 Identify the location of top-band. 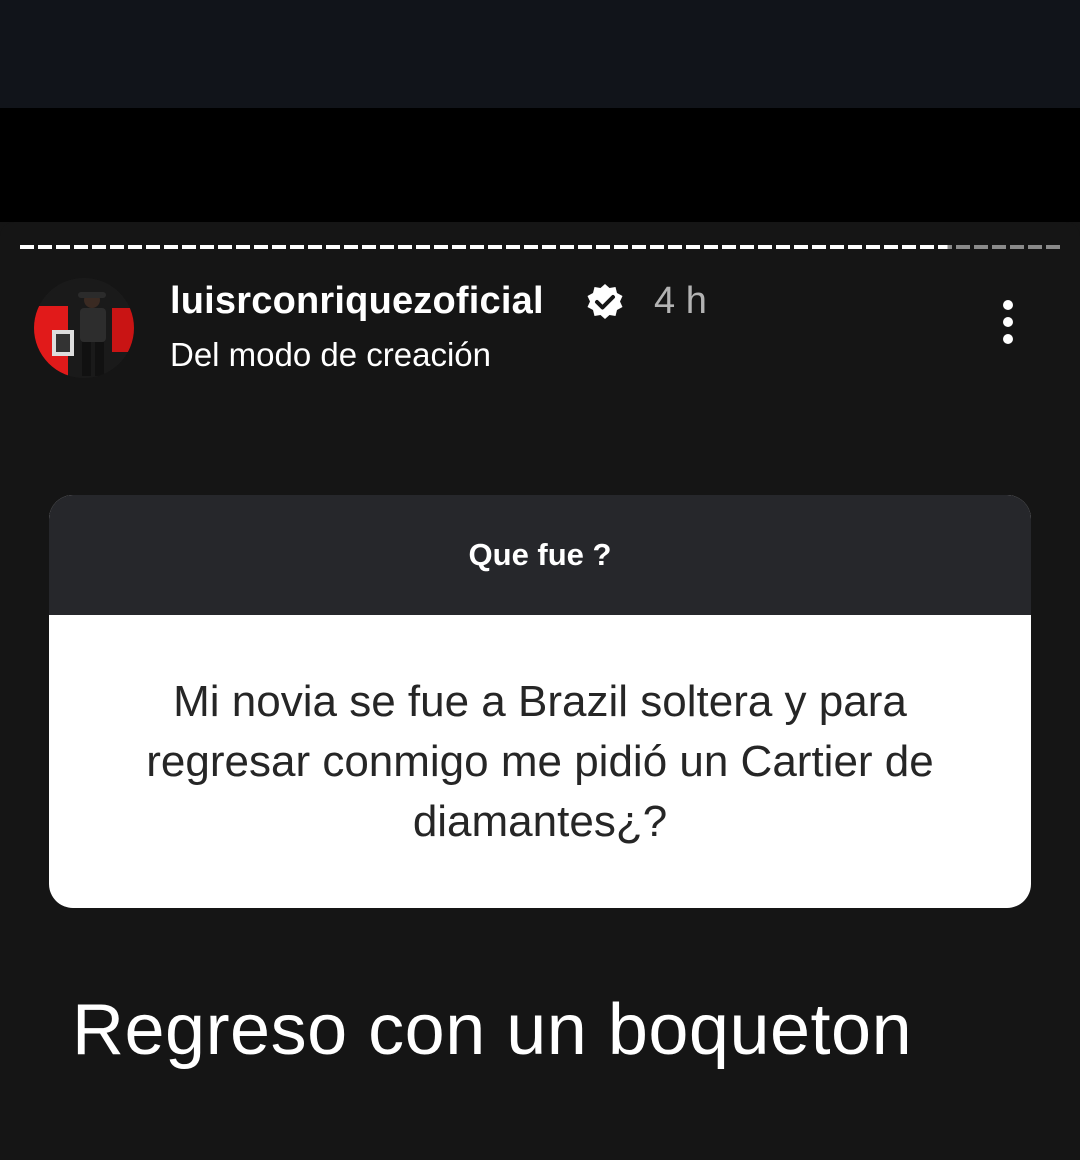
(540, 165).